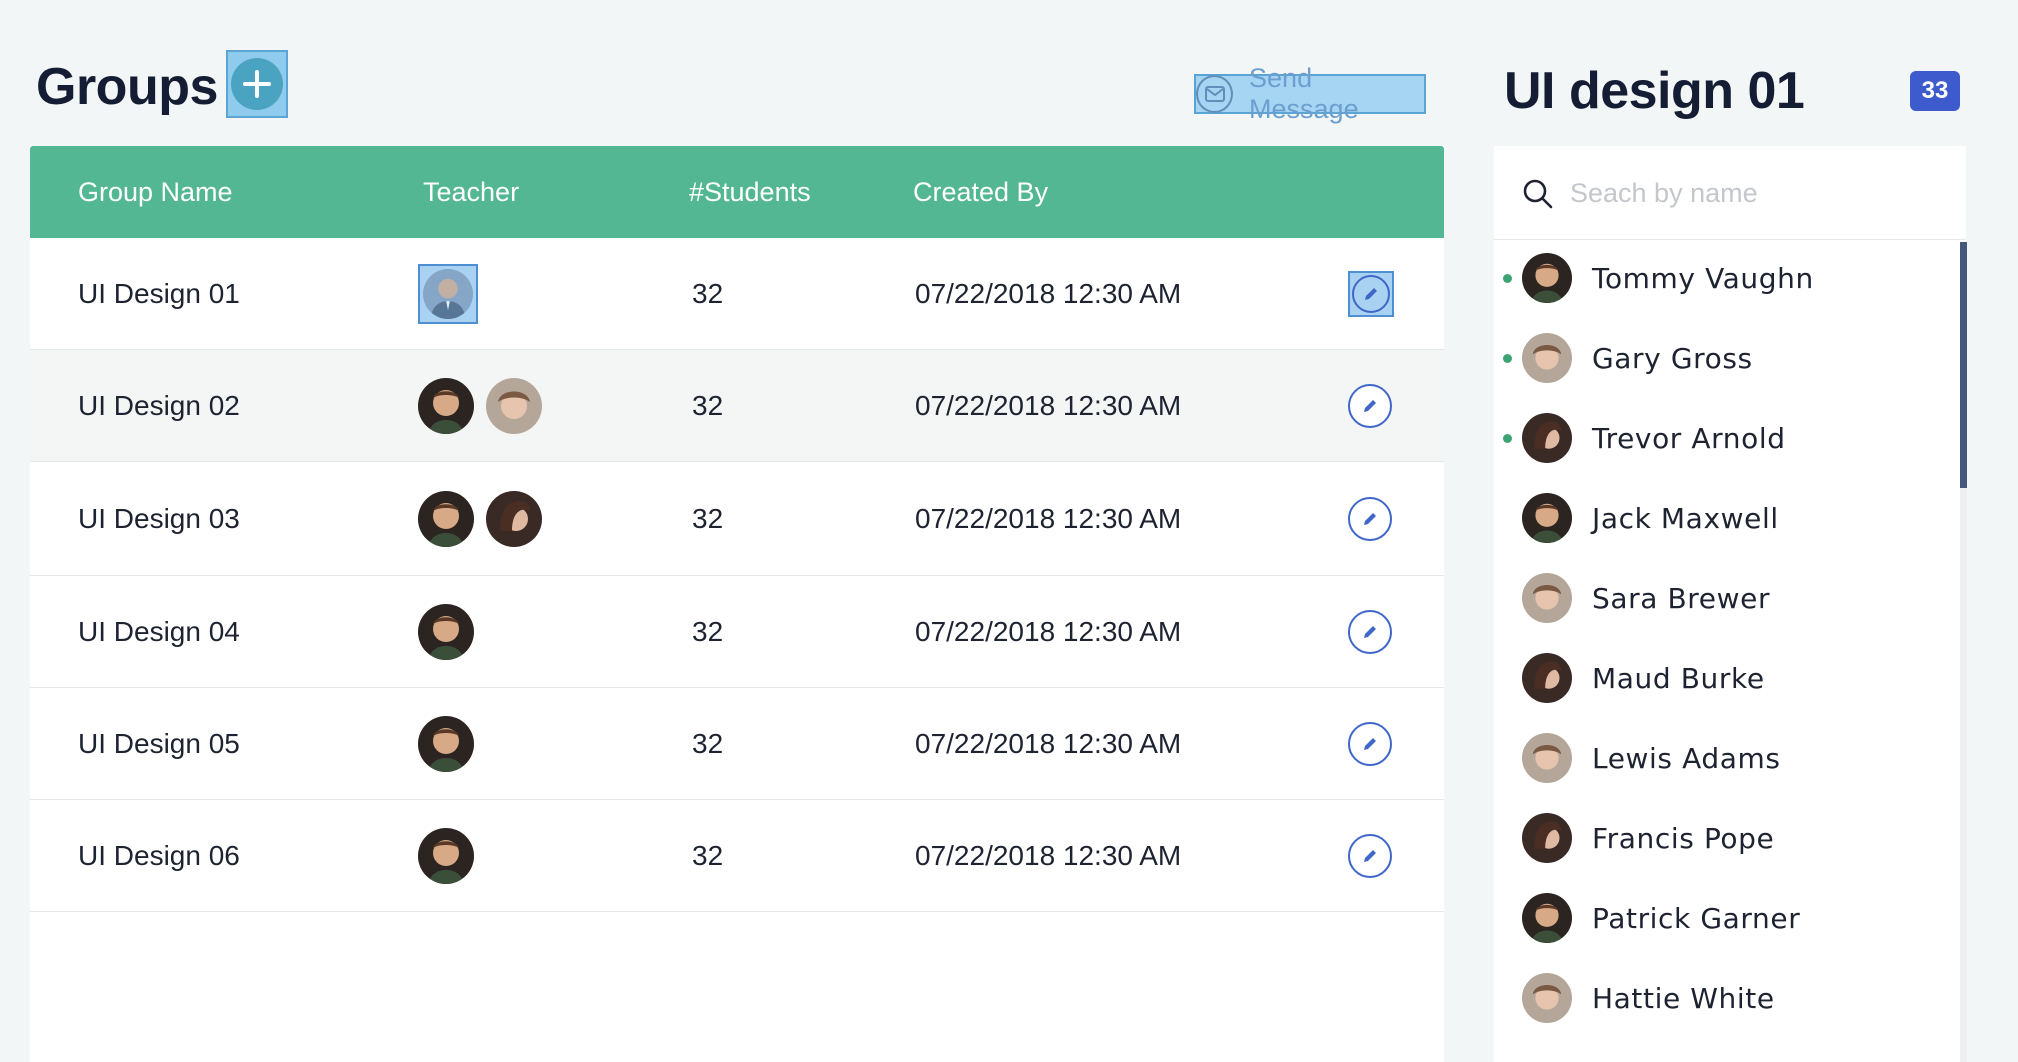 This screenshot has width=2018, height=1062. Describe the element at coordinates (159, 518) in the screenshot. I see `group-name: UI Design 03` at that location.